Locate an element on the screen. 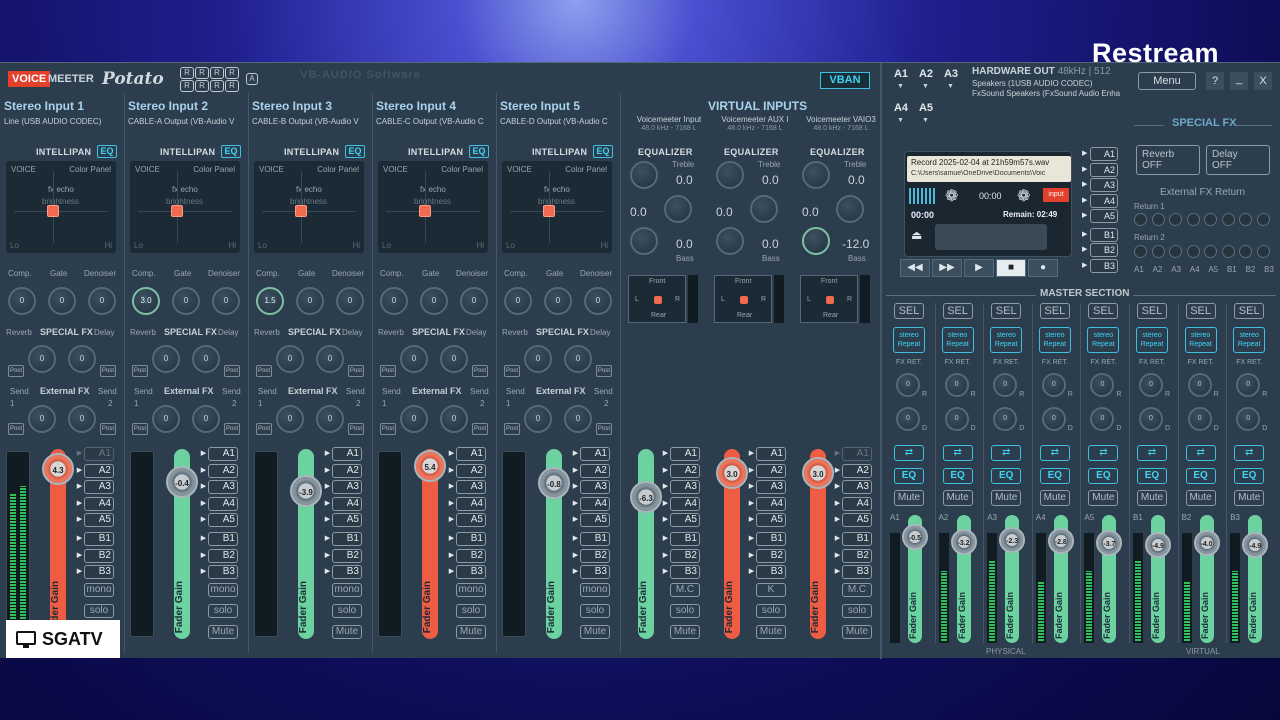 This screenshot has width=1280, height=720. hardware-out-dev2: FxSound Speakers (FxSound Audio Enha is located at coordinates (1051, 93).